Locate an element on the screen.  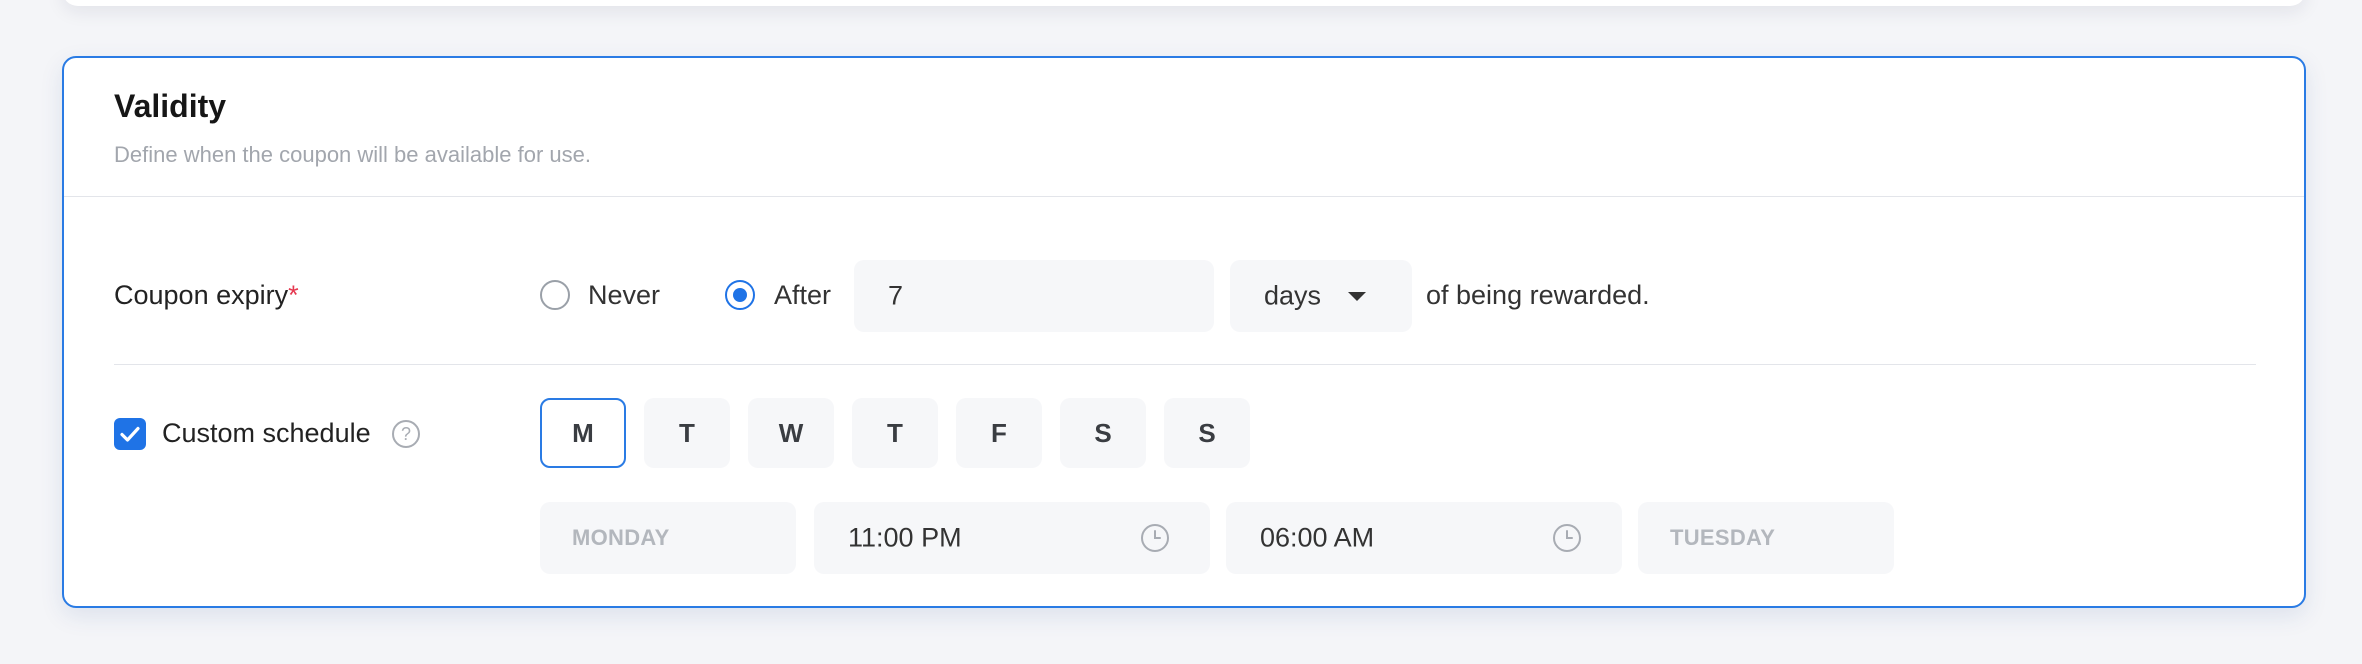
coupon-expiry-label: Coupon expiry* is located at coordinates (206, 295).